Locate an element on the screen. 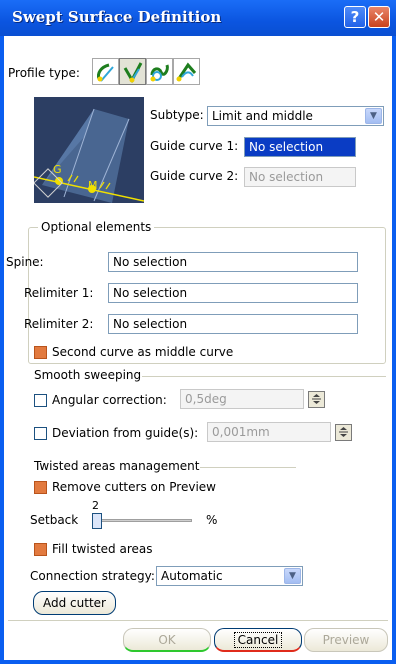 Image resolution: width=396 pixels, height=664 pixels. preview-button: Preview is located at coordinates (346, 640).